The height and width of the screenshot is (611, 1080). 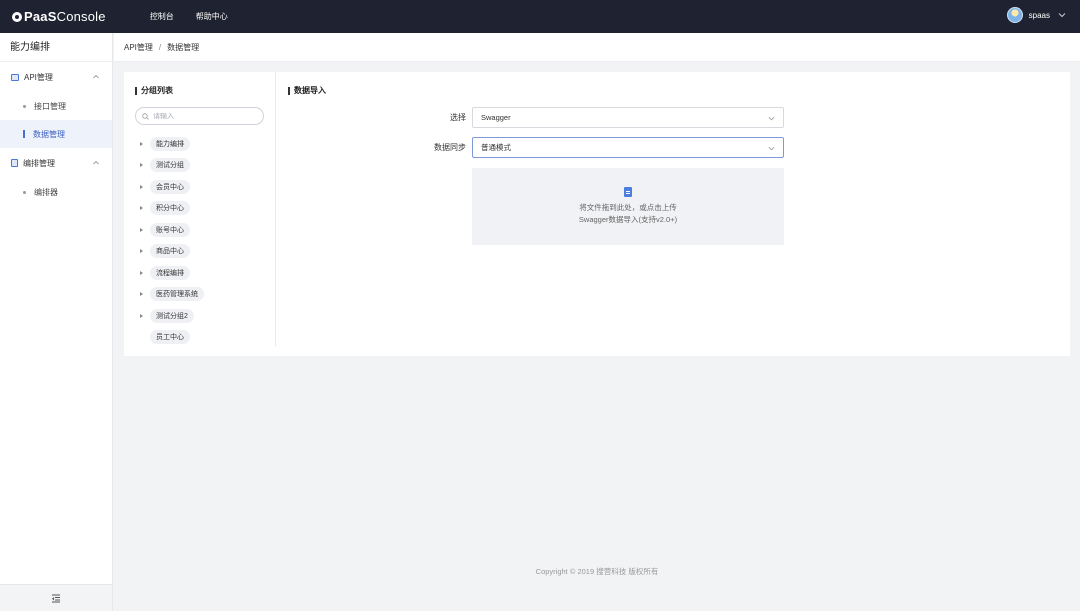 What do you see at coordinates (199, 166) in the screenshot?
I see `tree-node: 测试分组` at bounding box center [199, 166].